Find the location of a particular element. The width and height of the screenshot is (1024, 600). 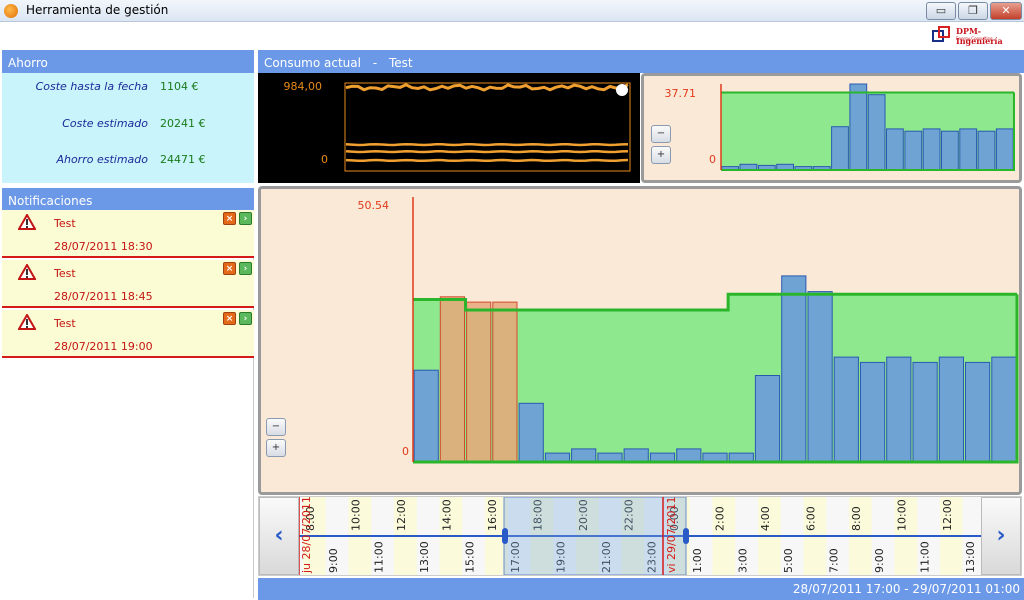

realtime-line-chart: 984,00 0 is located at coordinates (449, 128).